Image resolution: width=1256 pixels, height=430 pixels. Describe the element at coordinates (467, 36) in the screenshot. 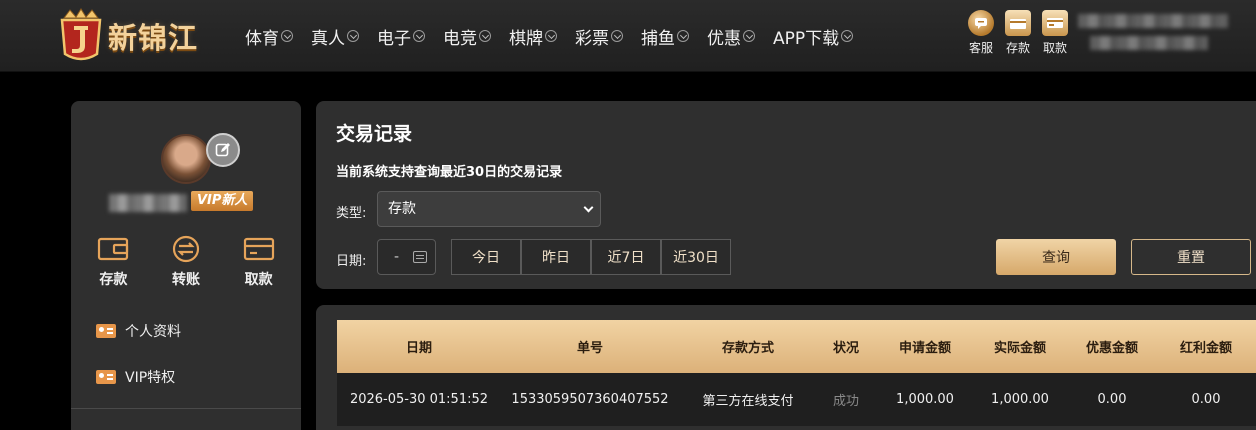

I see `nav-item-esports: 电竞` at that location.